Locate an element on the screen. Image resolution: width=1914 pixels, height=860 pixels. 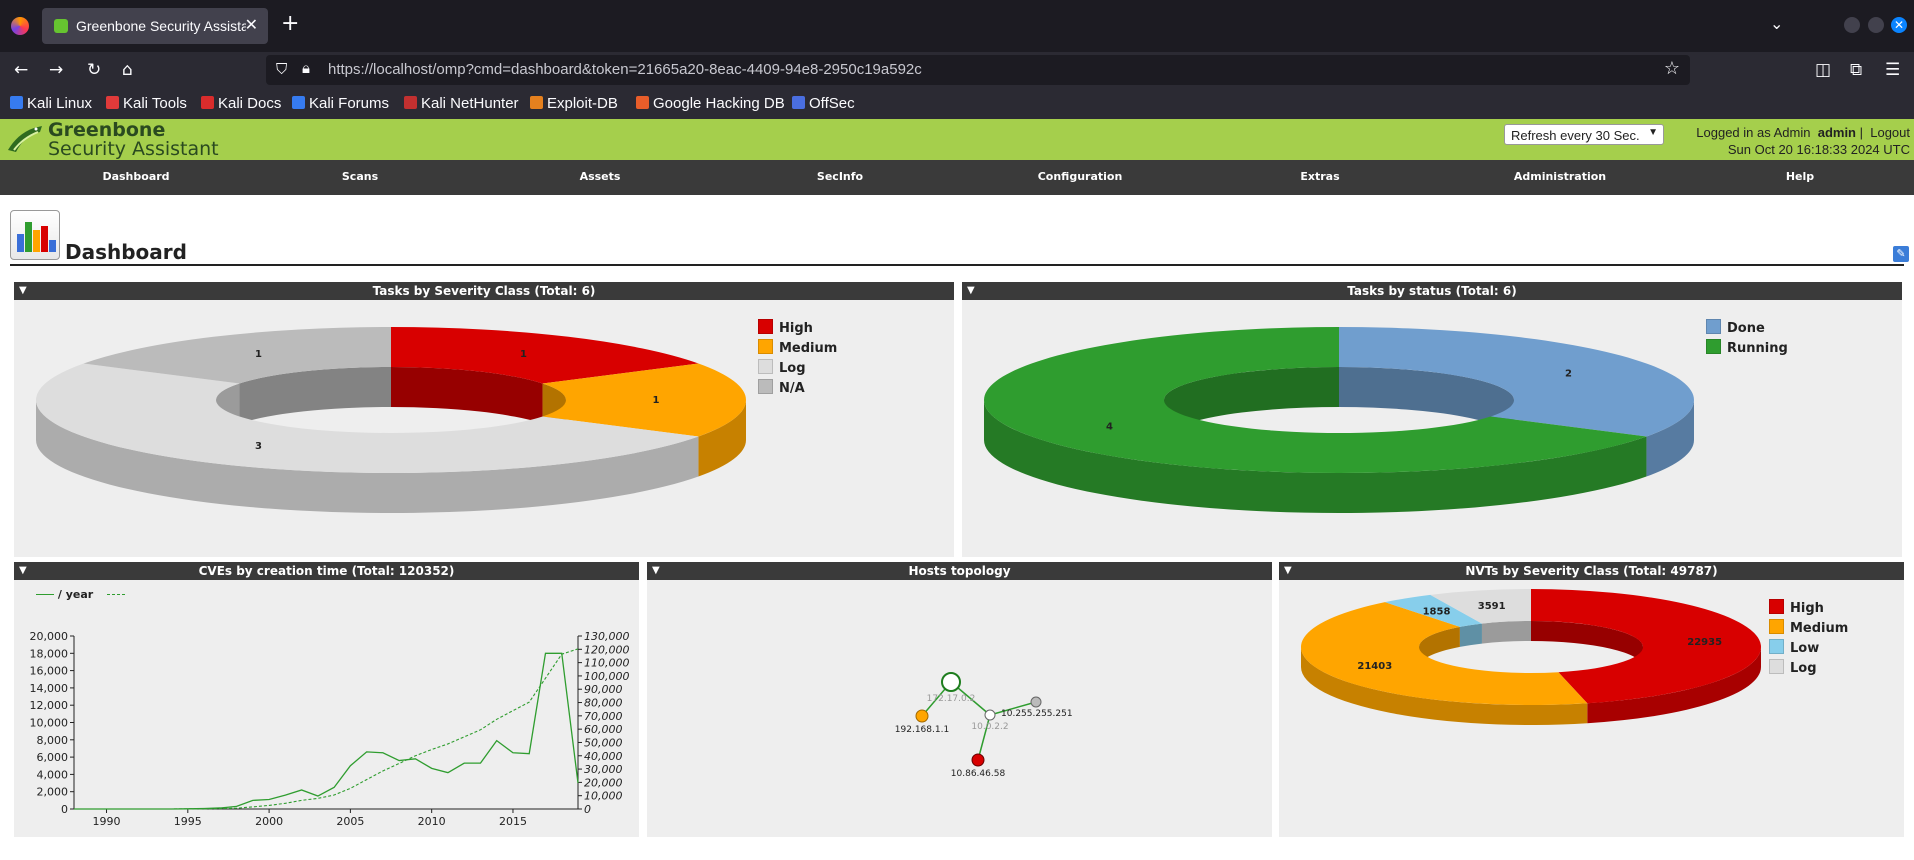
x-tick-label: 2010 is located at coordinates (432, 821).